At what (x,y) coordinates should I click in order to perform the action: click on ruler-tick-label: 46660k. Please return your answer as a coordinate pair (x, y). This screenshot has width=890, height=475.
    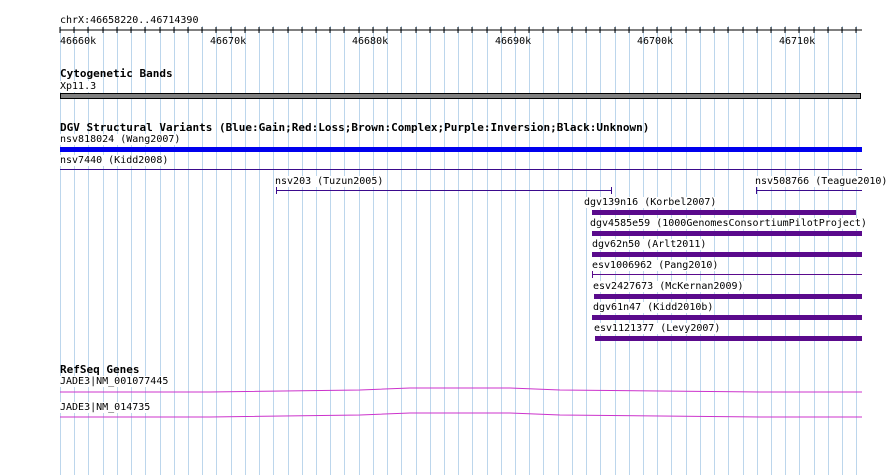
    Looking at the image, I should click on (78, 41).